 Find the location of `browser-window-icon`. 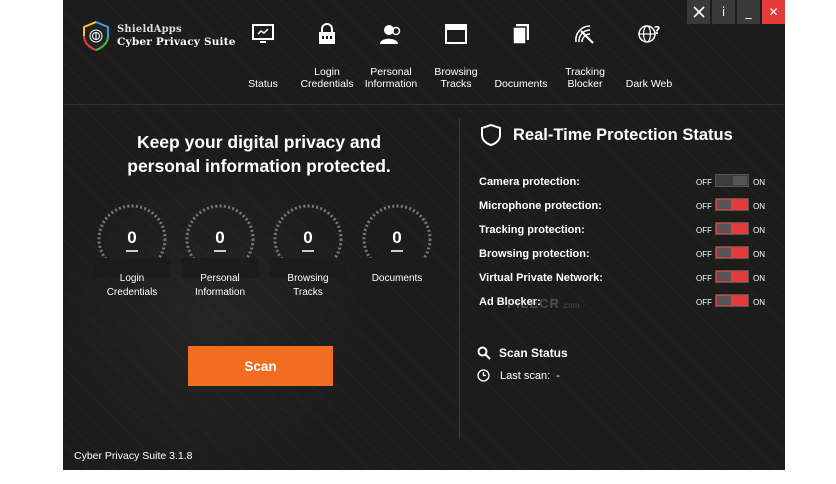

browser-window-icon is located at coordinates (456, 34).